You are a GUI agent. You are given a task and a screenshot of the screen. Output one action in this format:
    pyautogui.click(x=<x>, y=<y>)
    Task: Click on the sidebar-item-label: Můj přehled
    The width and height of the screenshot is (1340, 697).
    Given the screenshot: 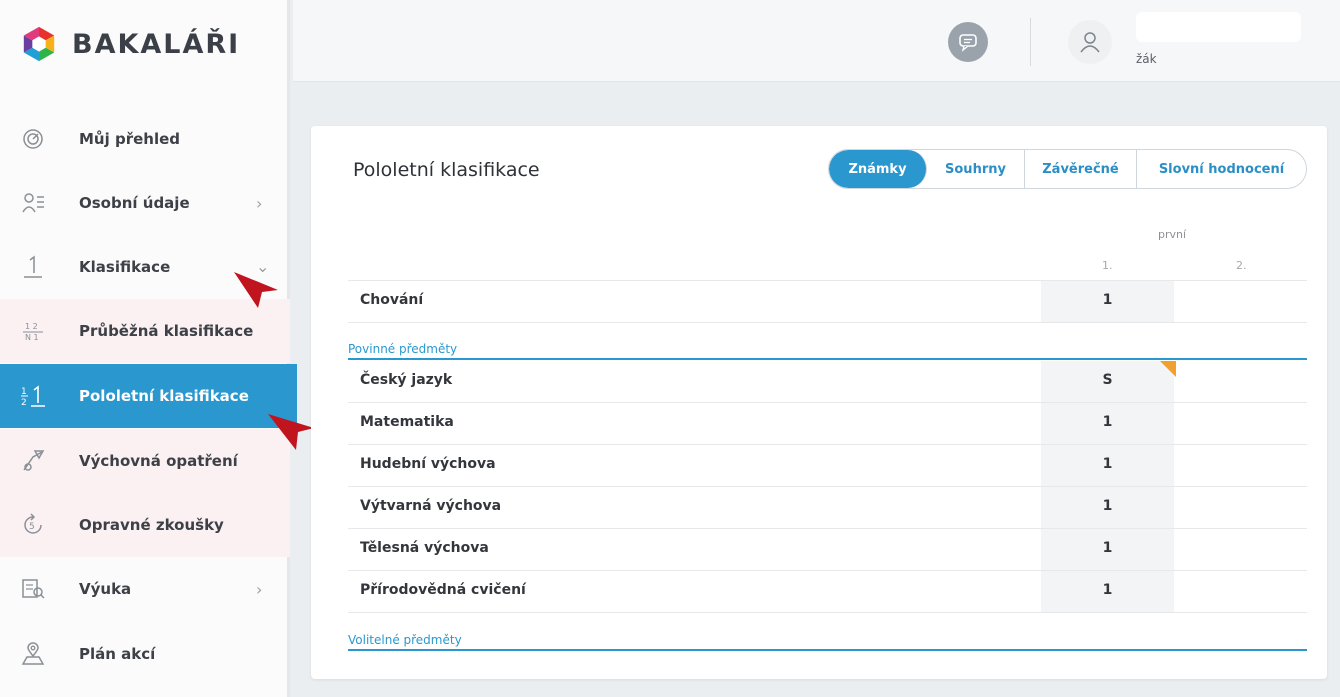 What is the action you would take?
    pyautogui.click(x=130, y=139)
    